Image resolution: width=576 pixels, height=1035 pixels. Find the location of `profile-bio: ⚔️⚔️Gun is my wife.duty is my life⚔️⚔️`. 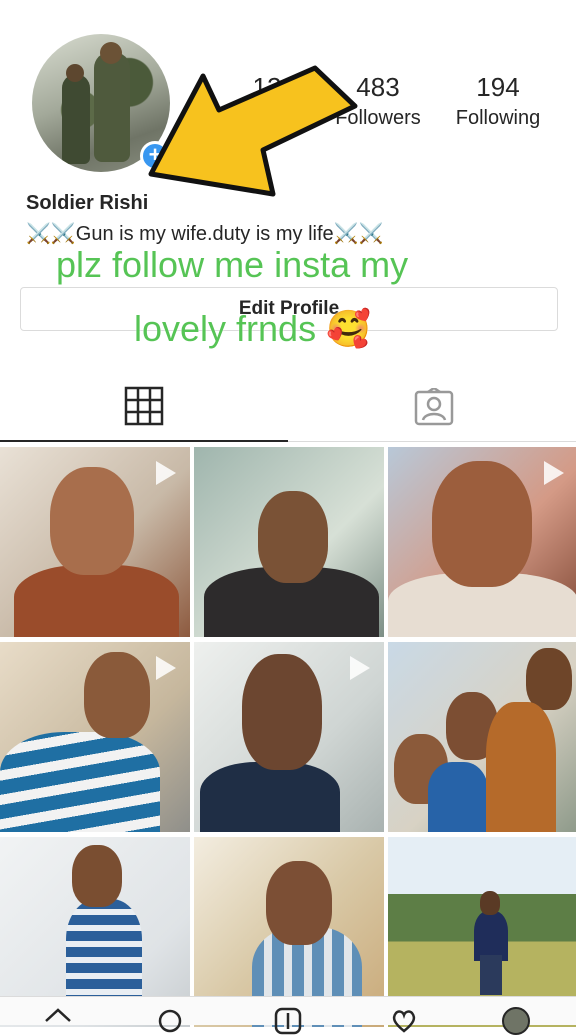

profile-bio: ⚔️⚔️Gun is my wife.duty is my life⚔️⚔️ is located at coordinates (205, 234).